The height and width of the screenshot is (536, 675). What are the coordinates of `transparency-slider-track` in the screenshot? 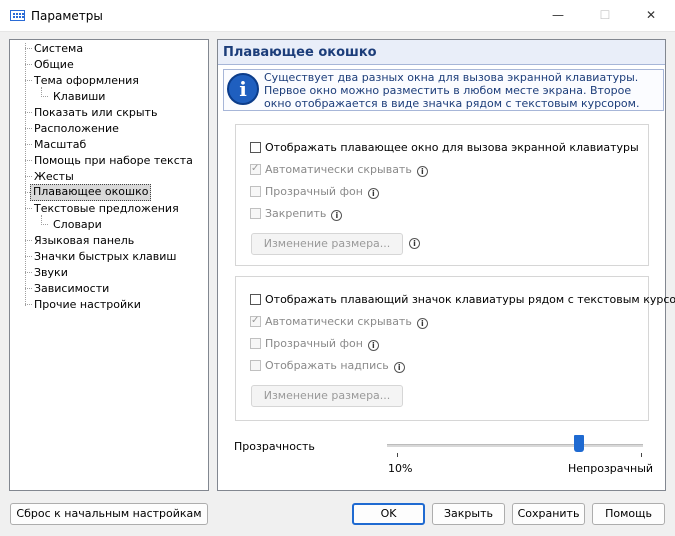 It's located at (515, 445).